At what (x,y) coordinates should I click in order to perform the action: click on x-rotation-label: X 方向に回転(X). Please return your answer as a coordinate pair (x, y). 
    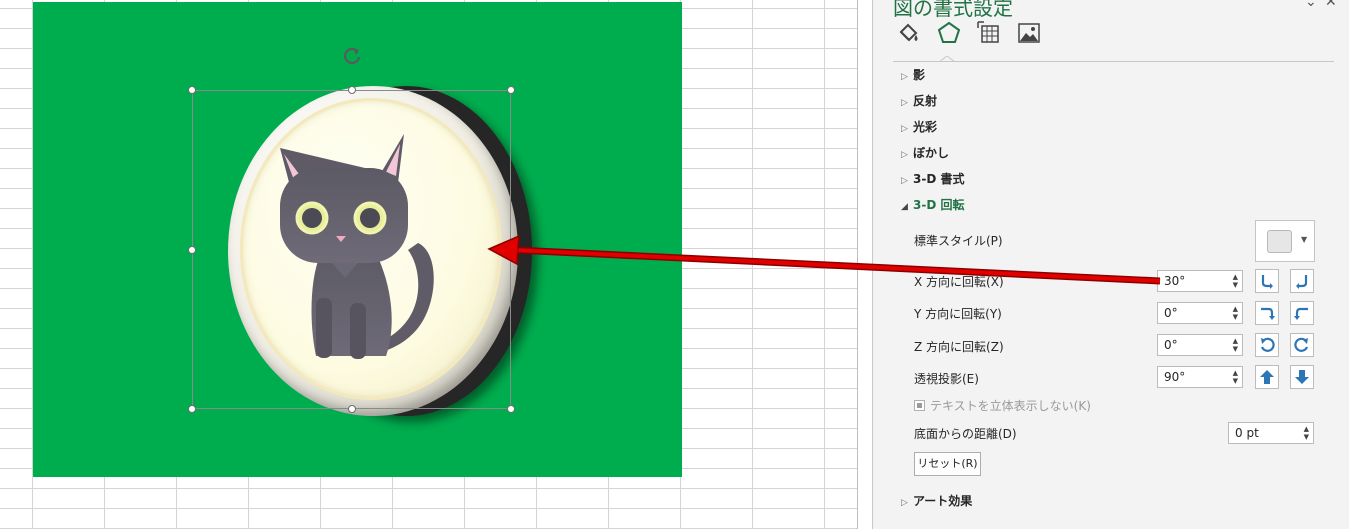
    Looking at the image, I should click on (959, 282).